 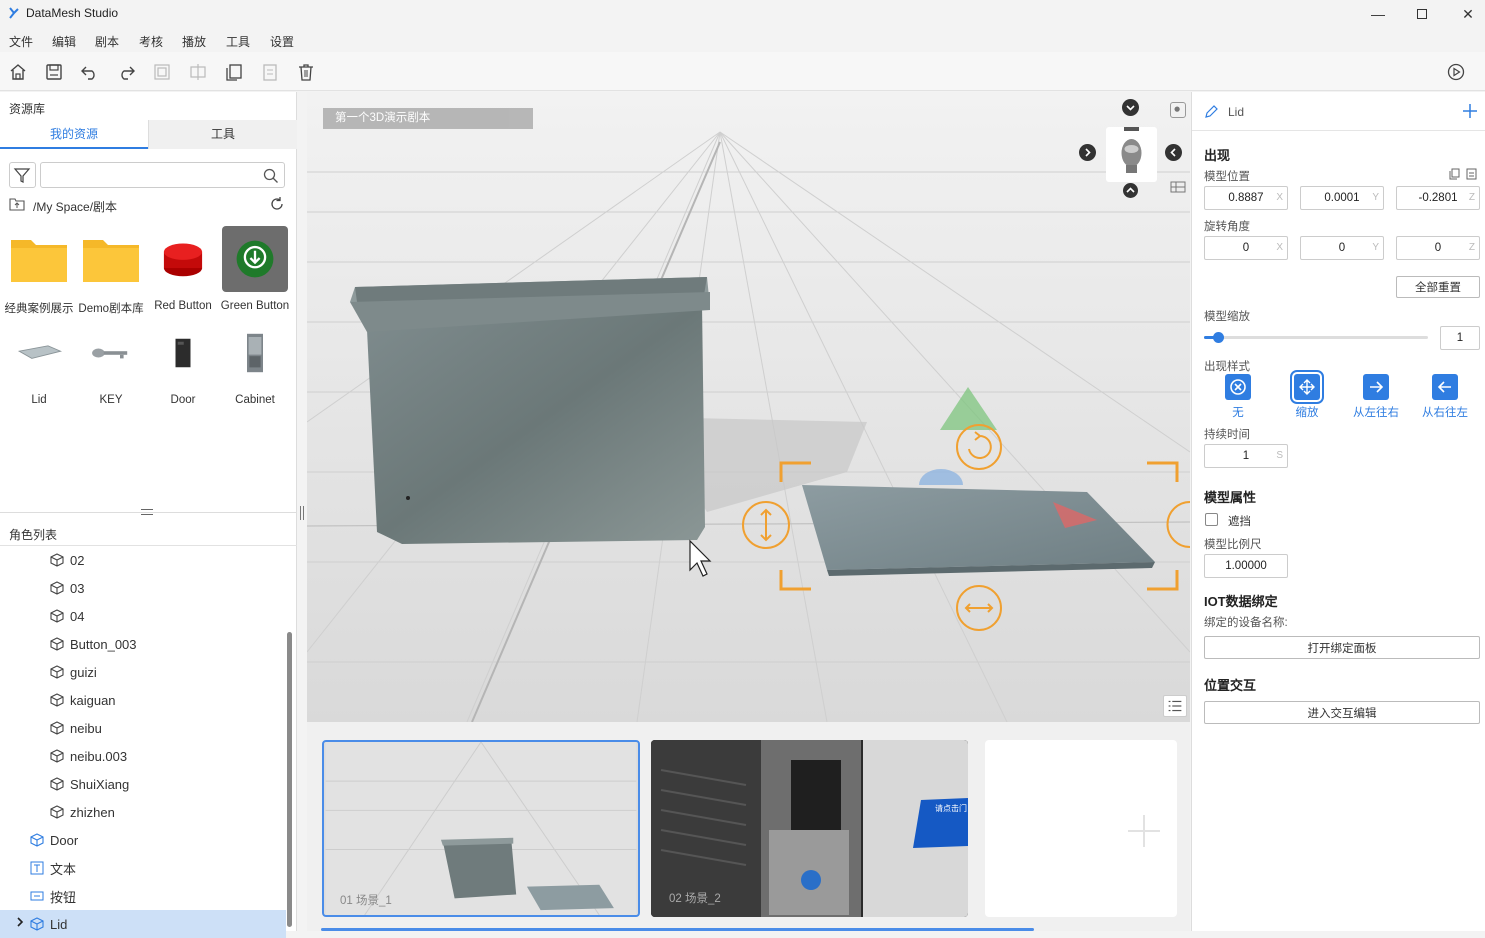 I want to click on menu-play: 播放, so click(x=194, y=41).